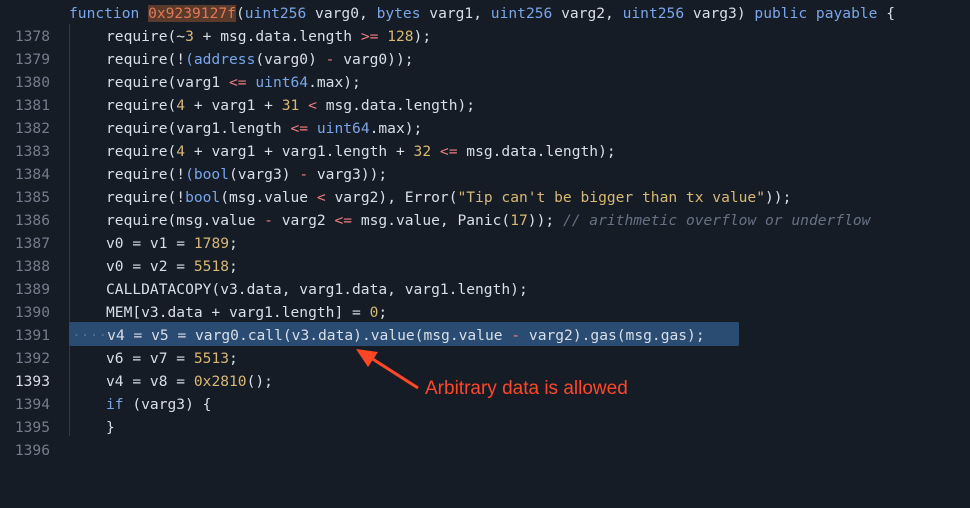  I want to click on annotation-label: Arbitrary data is allowed, so click(526, 388).